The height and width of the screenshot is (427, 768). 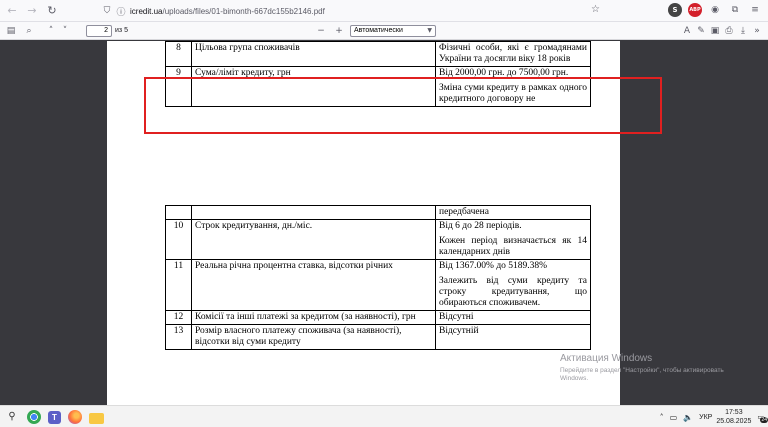 What do you see at coordinates (464, 212) in the screenshot?
I see `value-paragraph: передбачена` at bounding box center [464, 212].